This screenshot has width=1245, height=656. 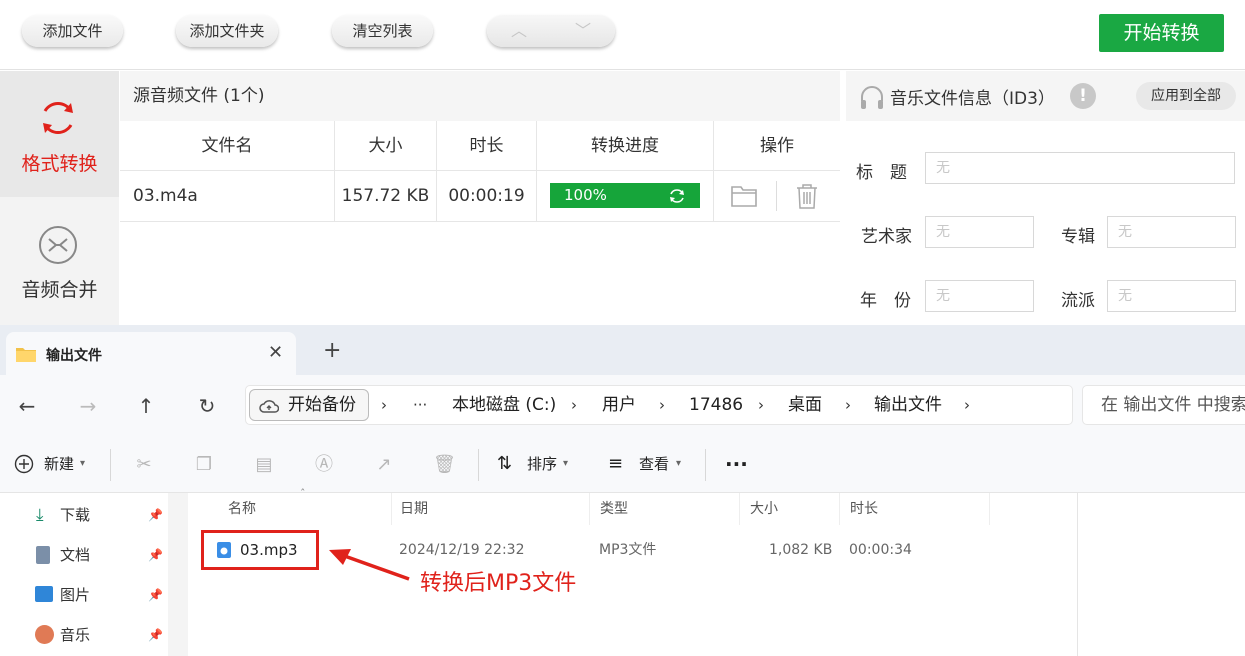 What do you see at coordinates (648, 464) in the screenshot?
I see `view-button: ≡ 查看 ▾` at bounding box center [648, 464].